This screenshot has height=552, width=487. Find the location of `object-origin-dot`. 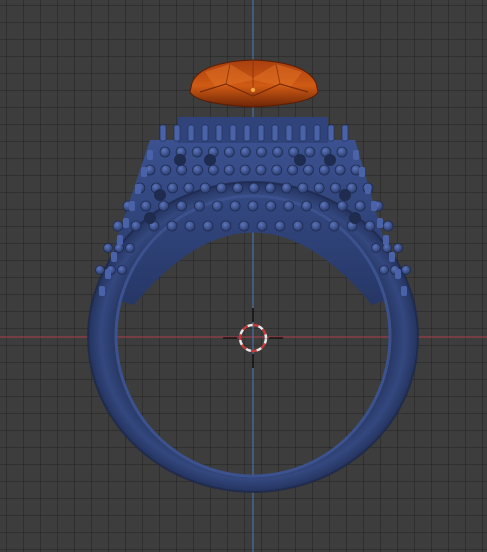

object-origin-dot is located at coordinates (253, 90).